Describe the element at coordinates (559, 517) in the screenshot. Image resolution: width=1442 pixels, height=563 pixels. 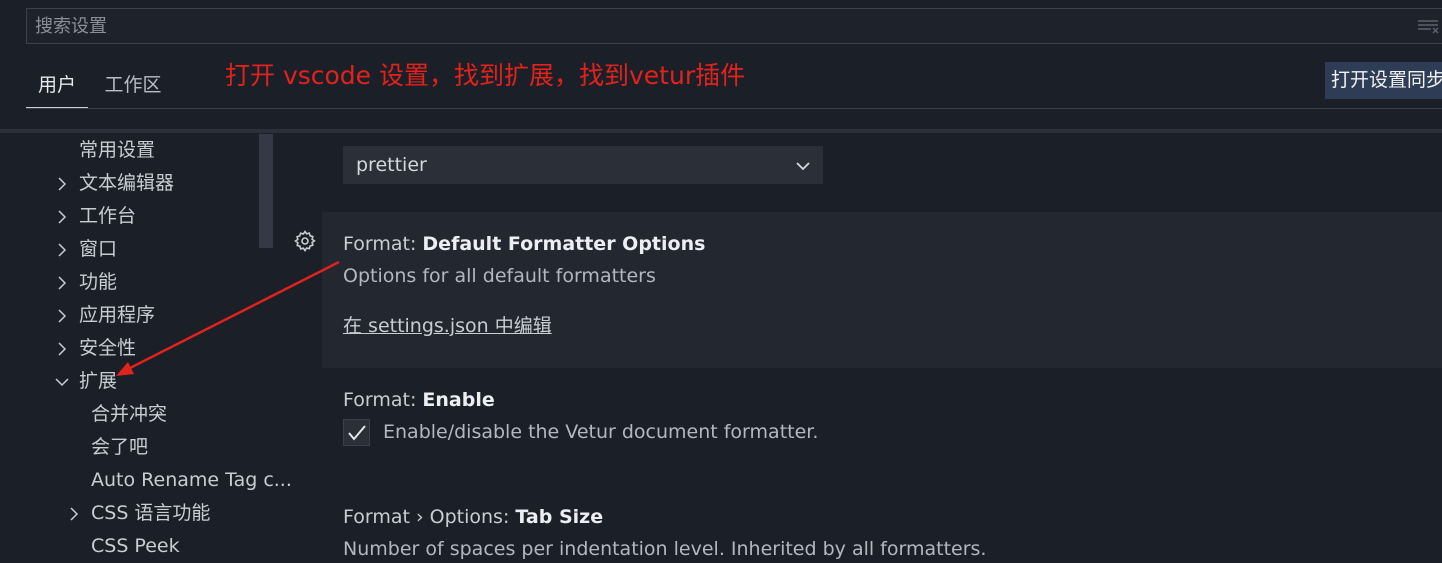
I see `setting-name: Tab Size` at that location.